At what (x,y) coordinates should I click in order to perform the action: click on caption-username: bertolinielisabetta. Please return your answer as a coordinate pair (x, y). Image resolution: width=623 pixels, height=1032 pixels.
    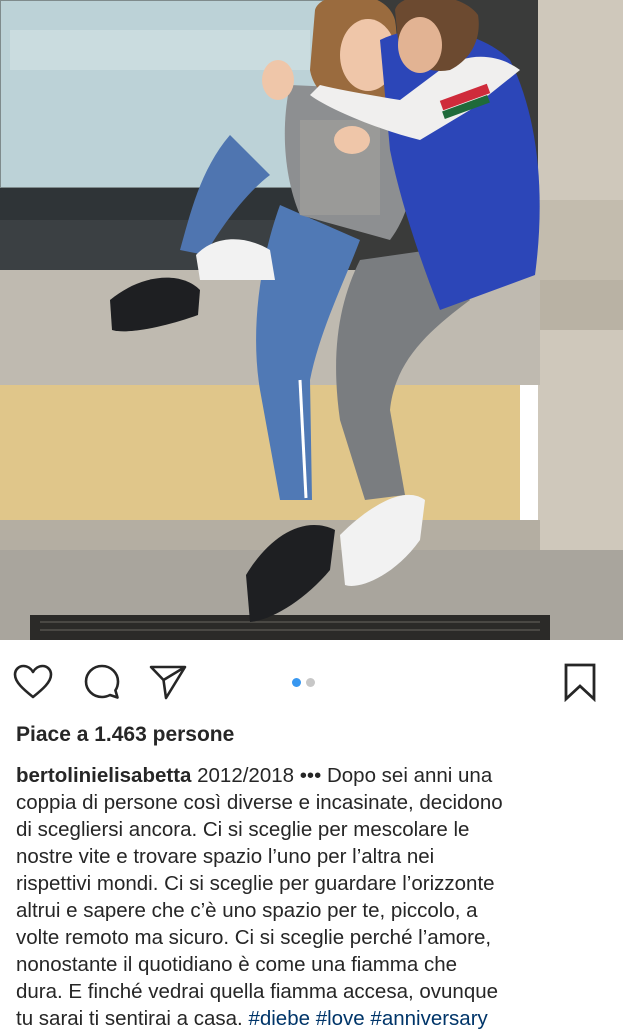
    Looking at the image, I should click on (103, 775).